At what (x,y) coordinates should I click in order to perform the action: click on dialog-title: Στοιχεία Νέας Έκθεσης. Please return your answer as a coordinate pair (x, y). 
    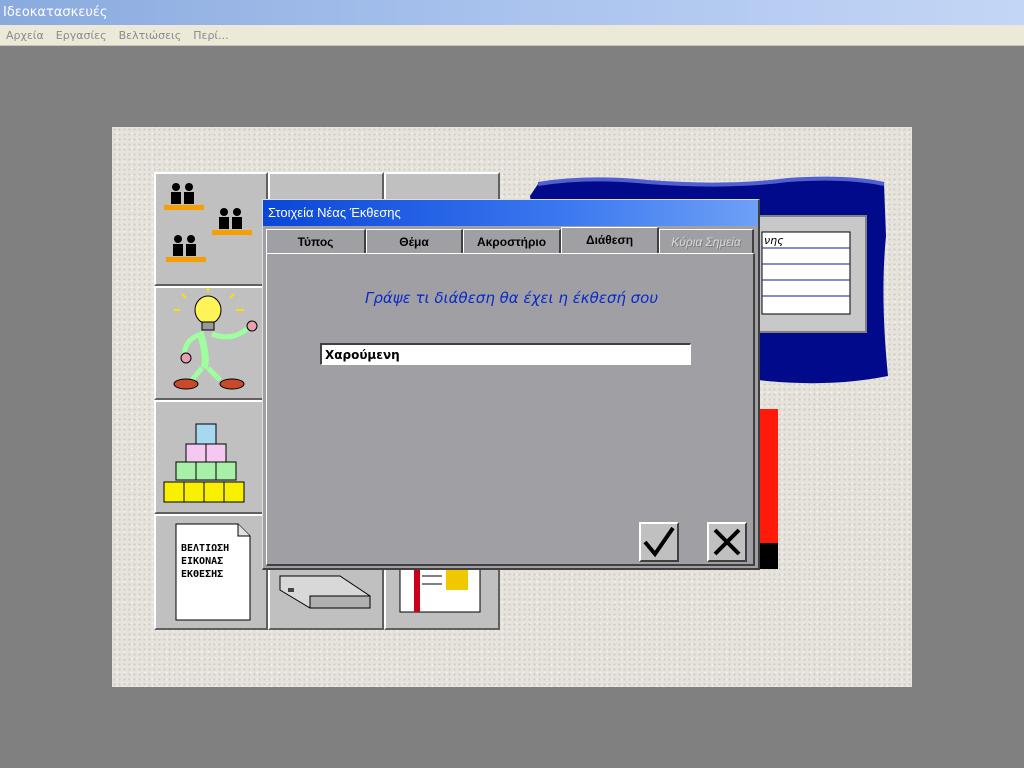
    Looking at the image, I should click on (334, 212).